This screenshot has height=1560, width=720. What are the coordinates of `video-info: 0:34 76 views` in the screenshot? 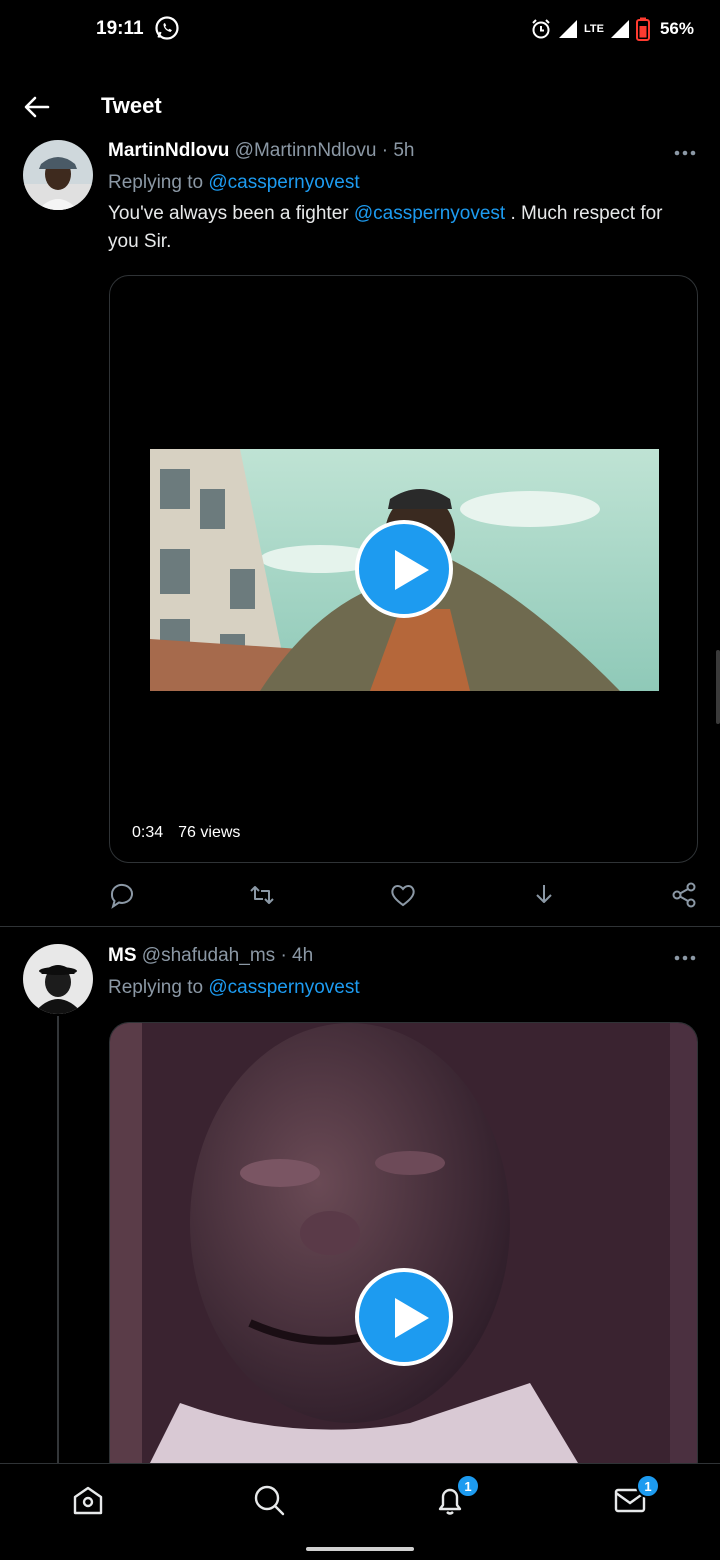 It's located at (186, 833).